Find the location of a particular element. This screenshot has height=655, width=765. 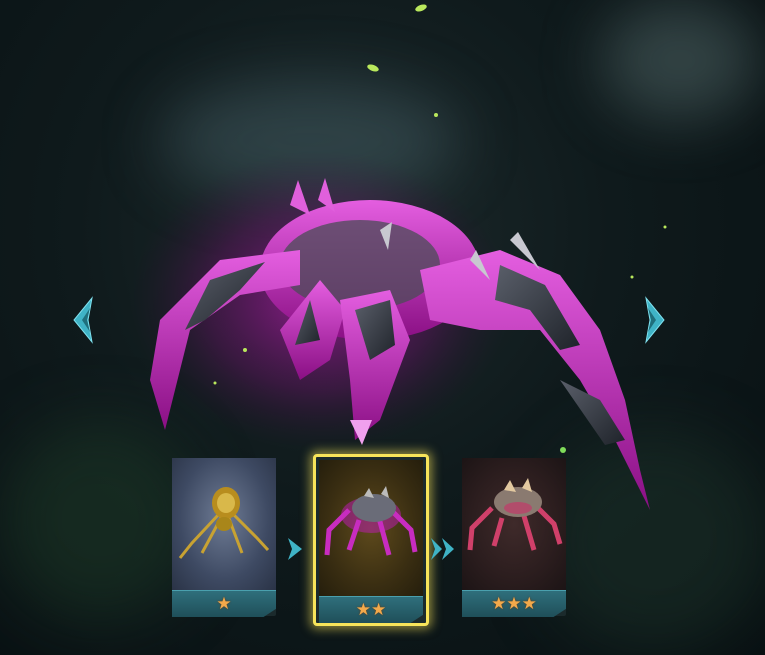

previous-creature-button is located at coordinates (84, 320).